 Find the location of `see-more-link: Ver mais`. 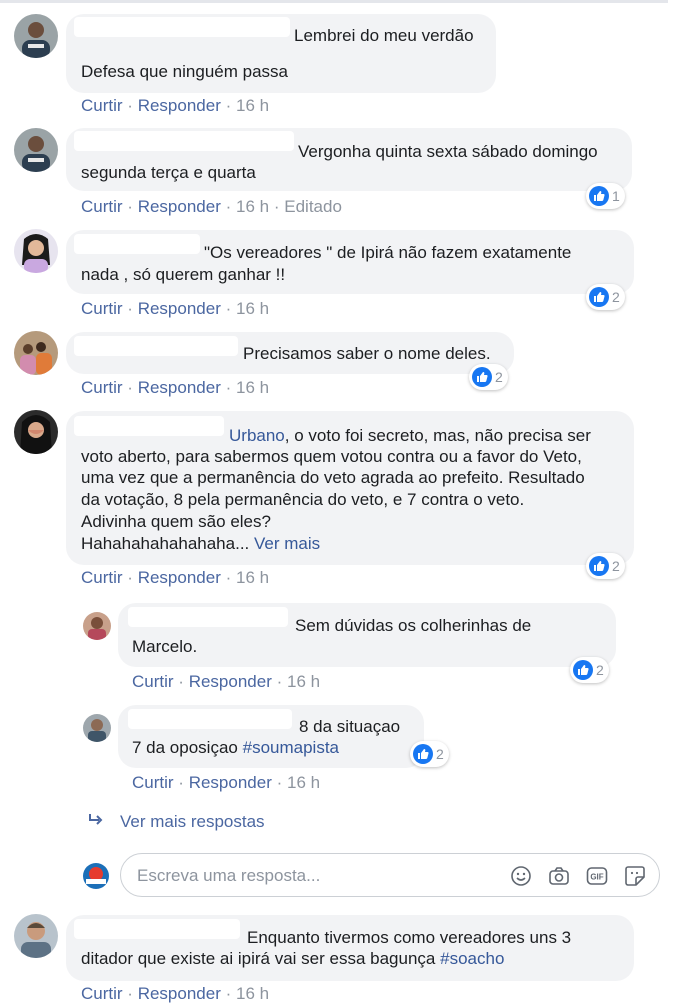

see-more-link: Ver mais is located at coordinates (287, 543).